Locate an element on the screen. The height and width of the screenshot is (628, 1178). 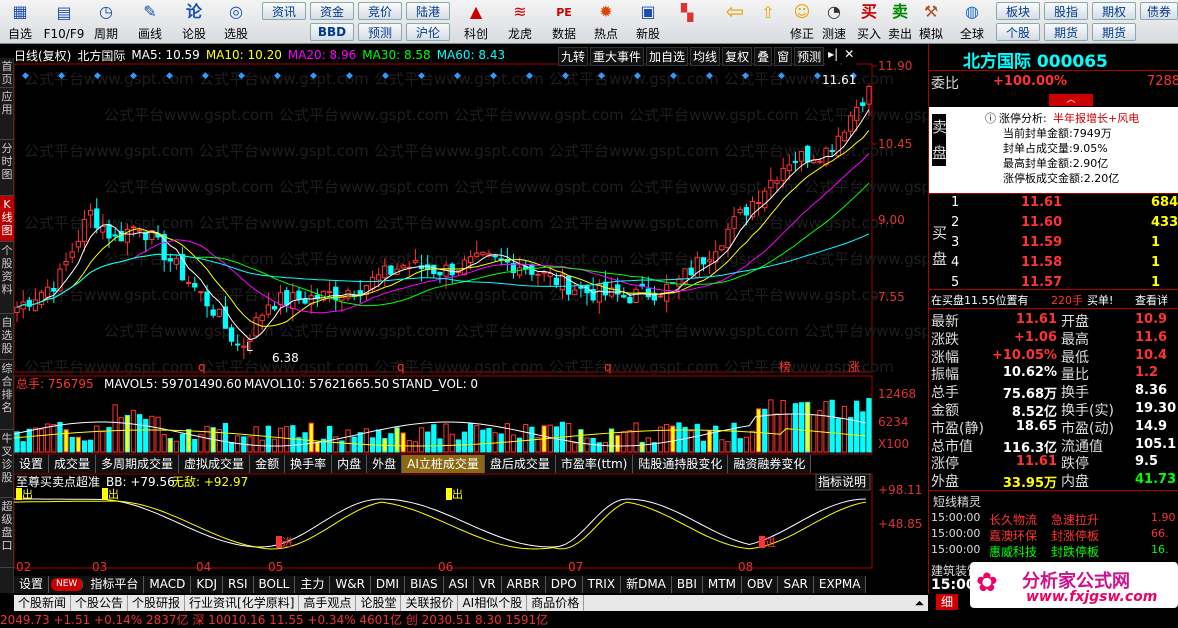
view-detail-link: 查看详 is located at coordinates (1151, 300).